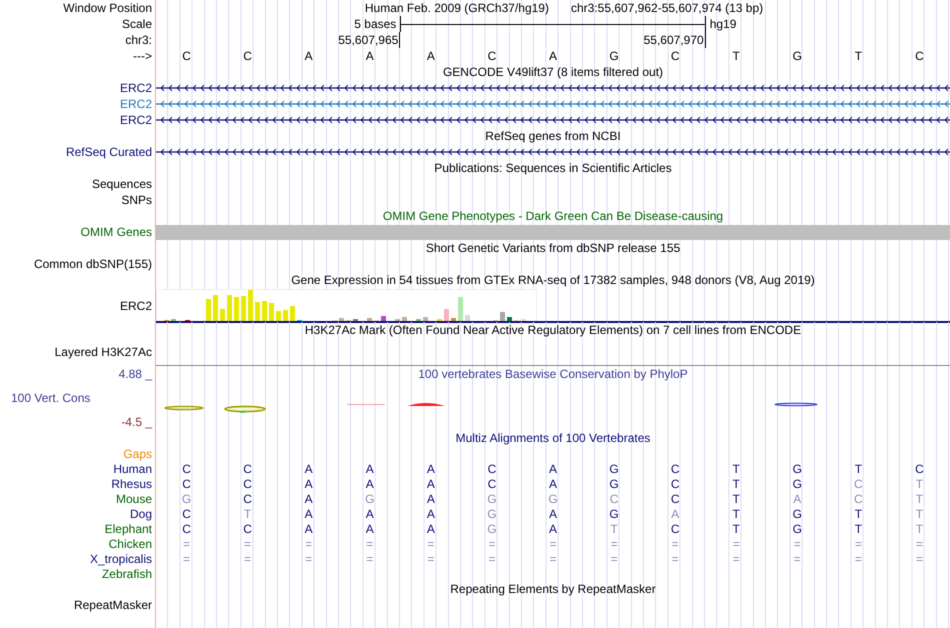  What do you see at coordinates (456, 8) in the screenshot?
I see `assembly-title: Human Feb. 2009 (GRCh37/hg19)` at bounding box center [456, 8].